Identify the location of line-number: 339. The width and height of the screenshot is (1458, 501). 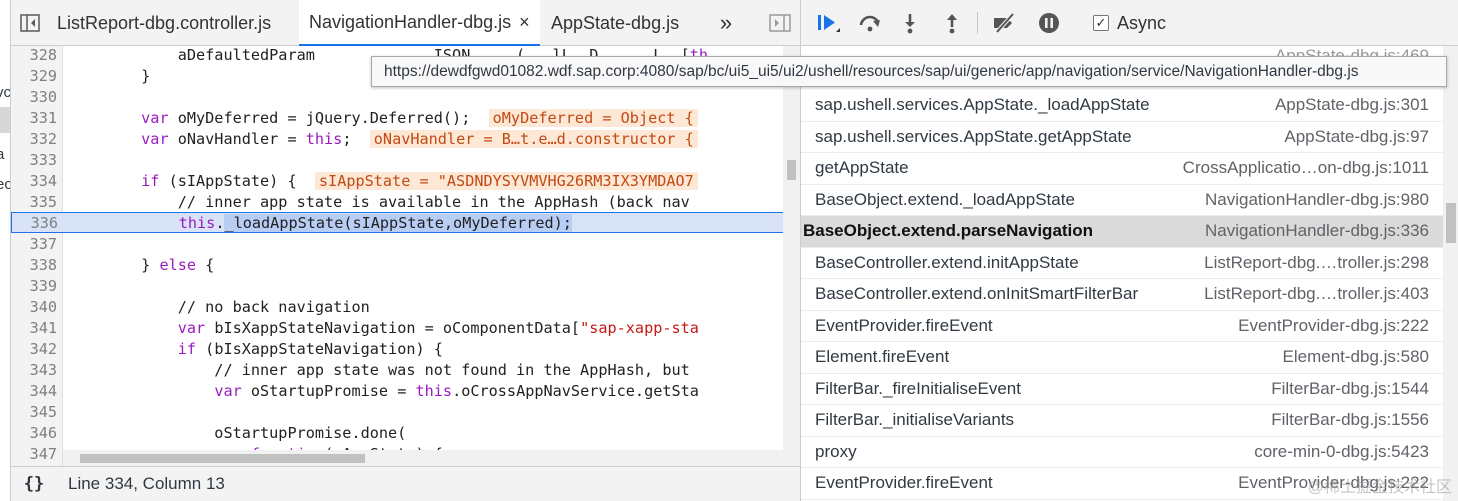
(34, 286).